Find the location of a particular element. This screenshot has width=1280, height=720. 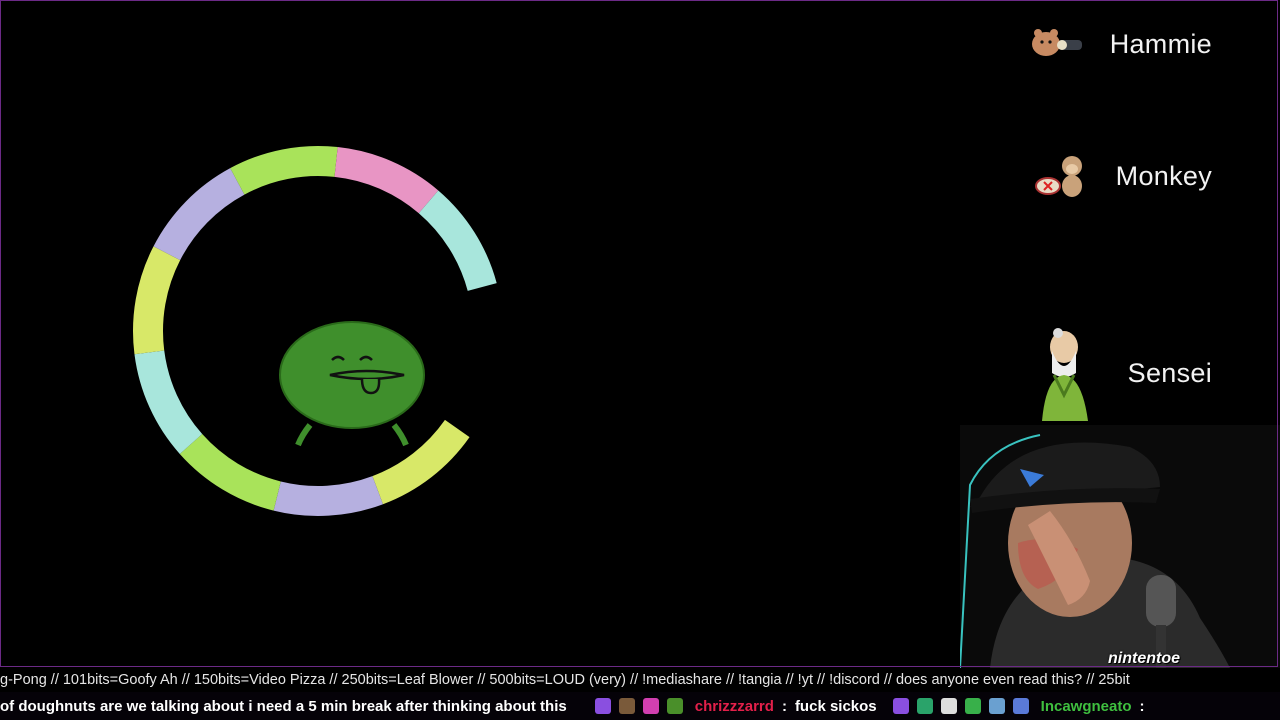

green-blob-character is located at coordinates (352, 384).